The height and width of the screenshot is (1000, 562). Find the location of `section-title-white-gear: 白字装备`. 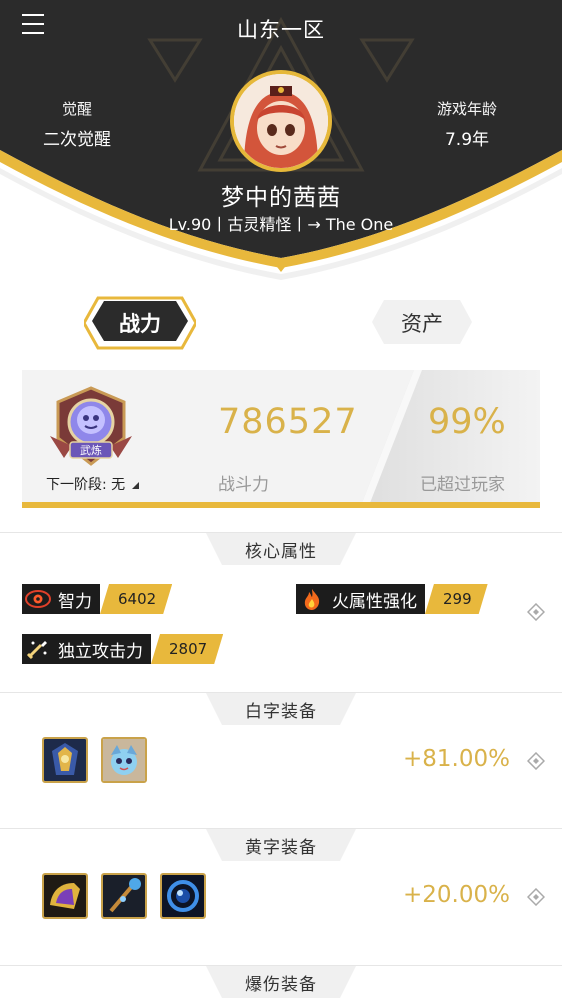

section-title-white-gear: 白字装备 is located at coordinates (281, 709).